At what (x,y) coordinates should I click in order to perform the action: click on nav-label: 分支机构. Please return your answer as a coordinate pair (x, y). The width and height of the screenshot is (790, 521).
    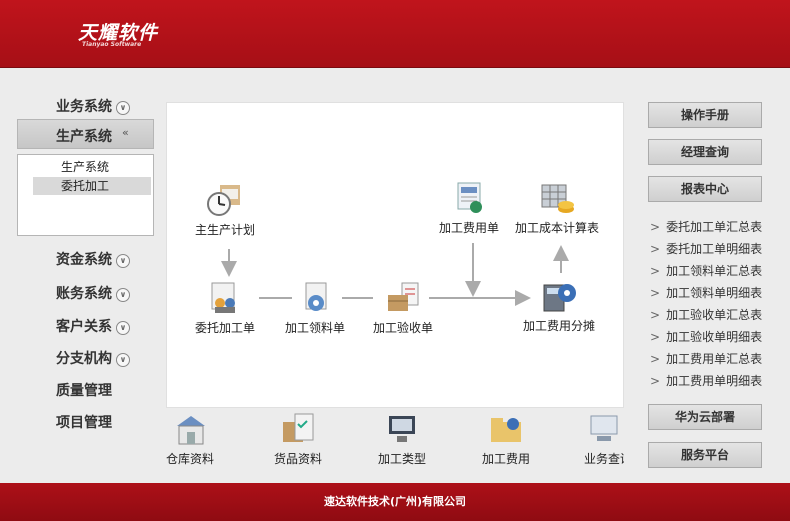
    Looking at the image, I should click on (84, 359).